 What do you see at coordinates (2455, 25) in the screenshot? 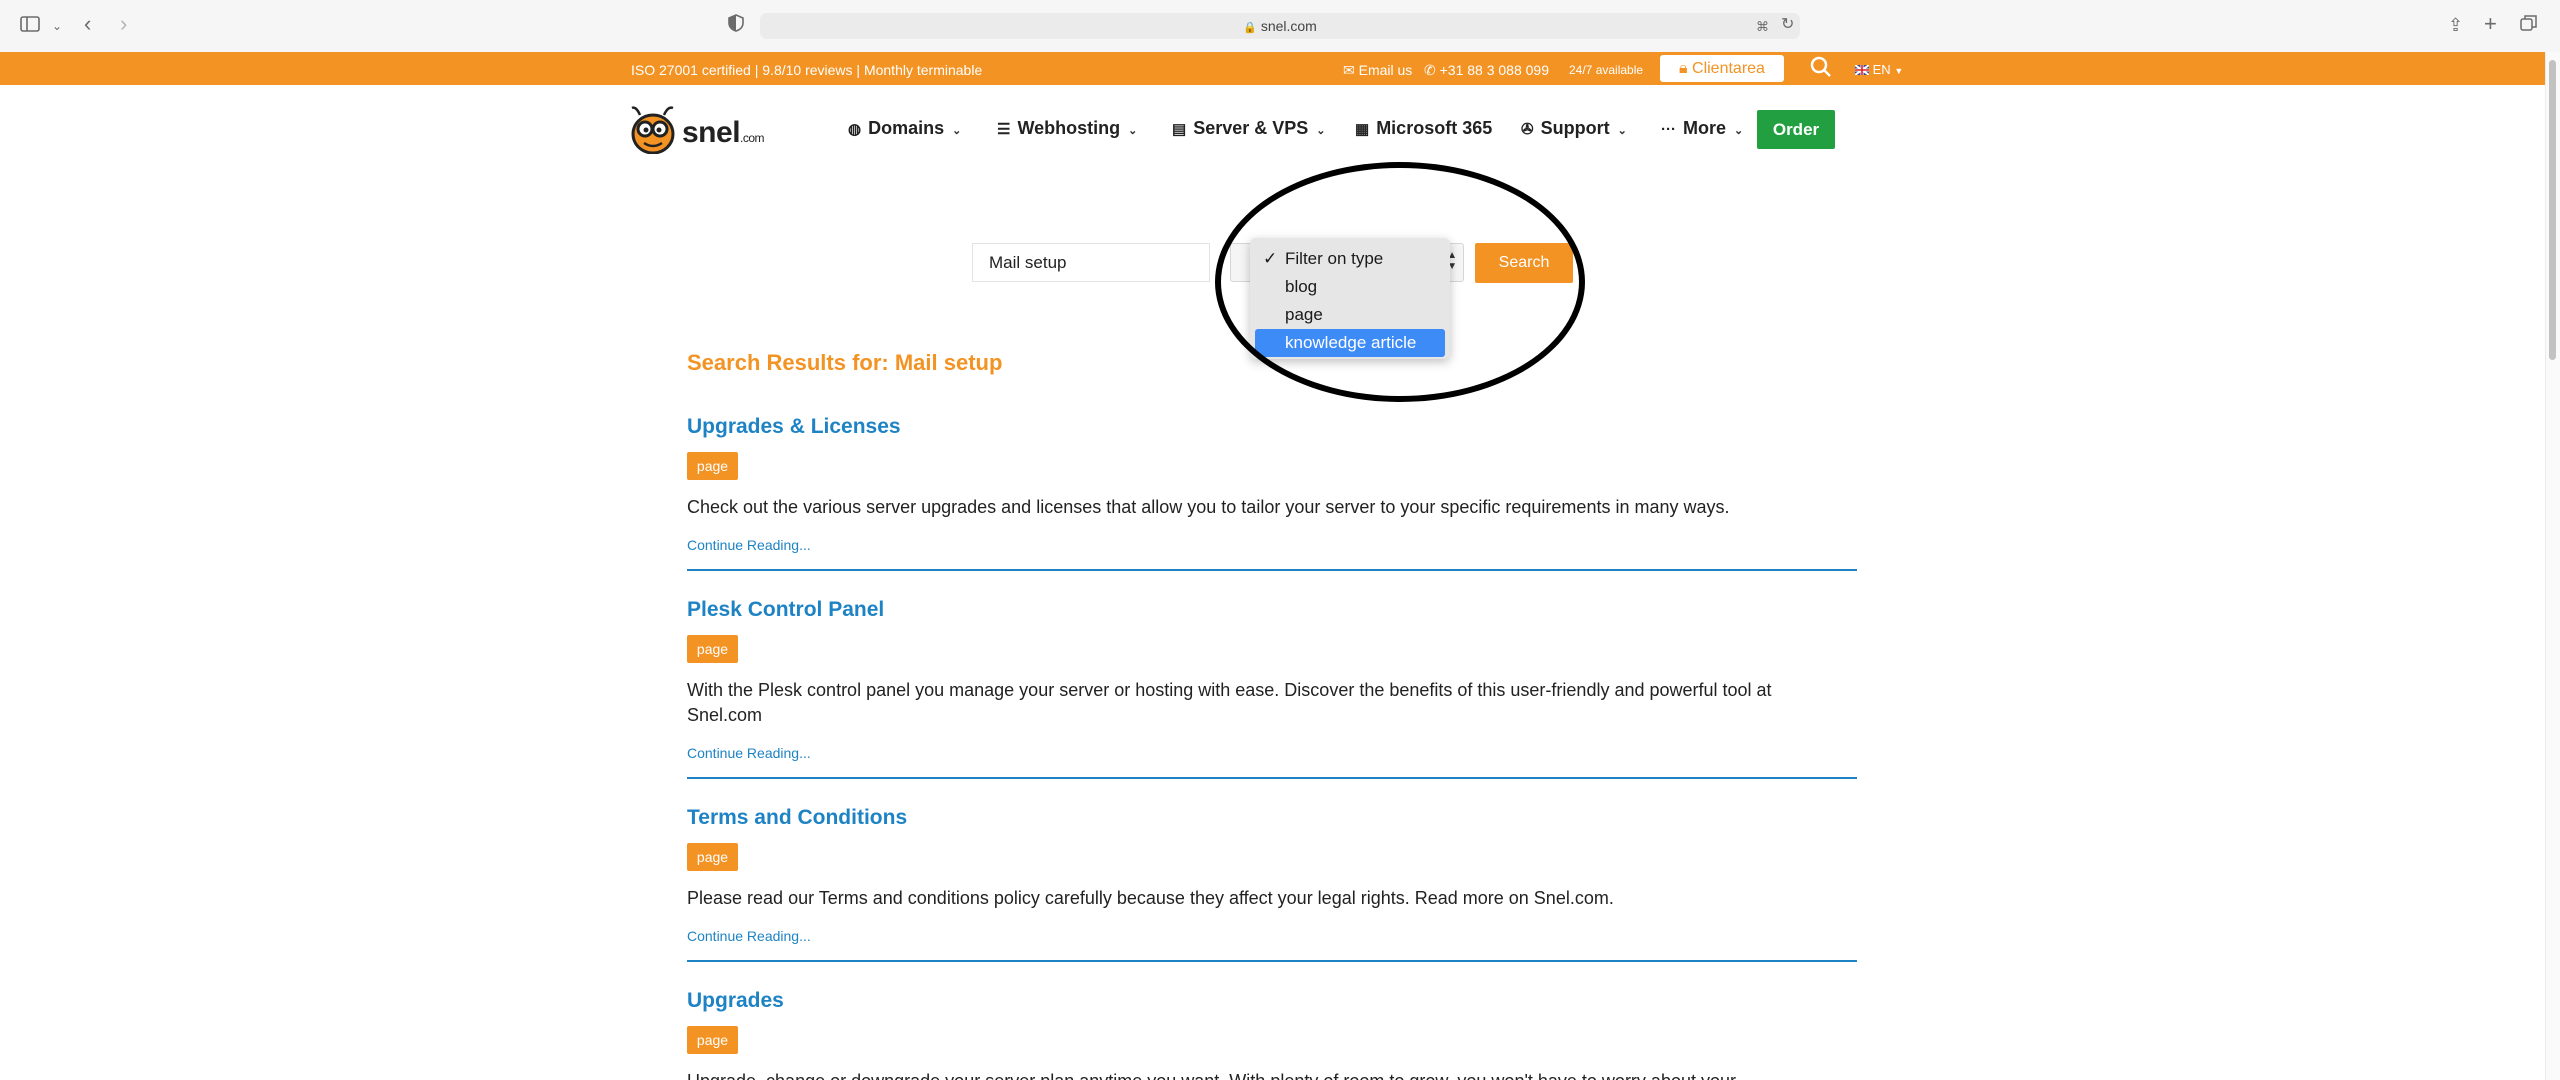
I see `share-icon: ⇪` at bounding box center [2455, 25].